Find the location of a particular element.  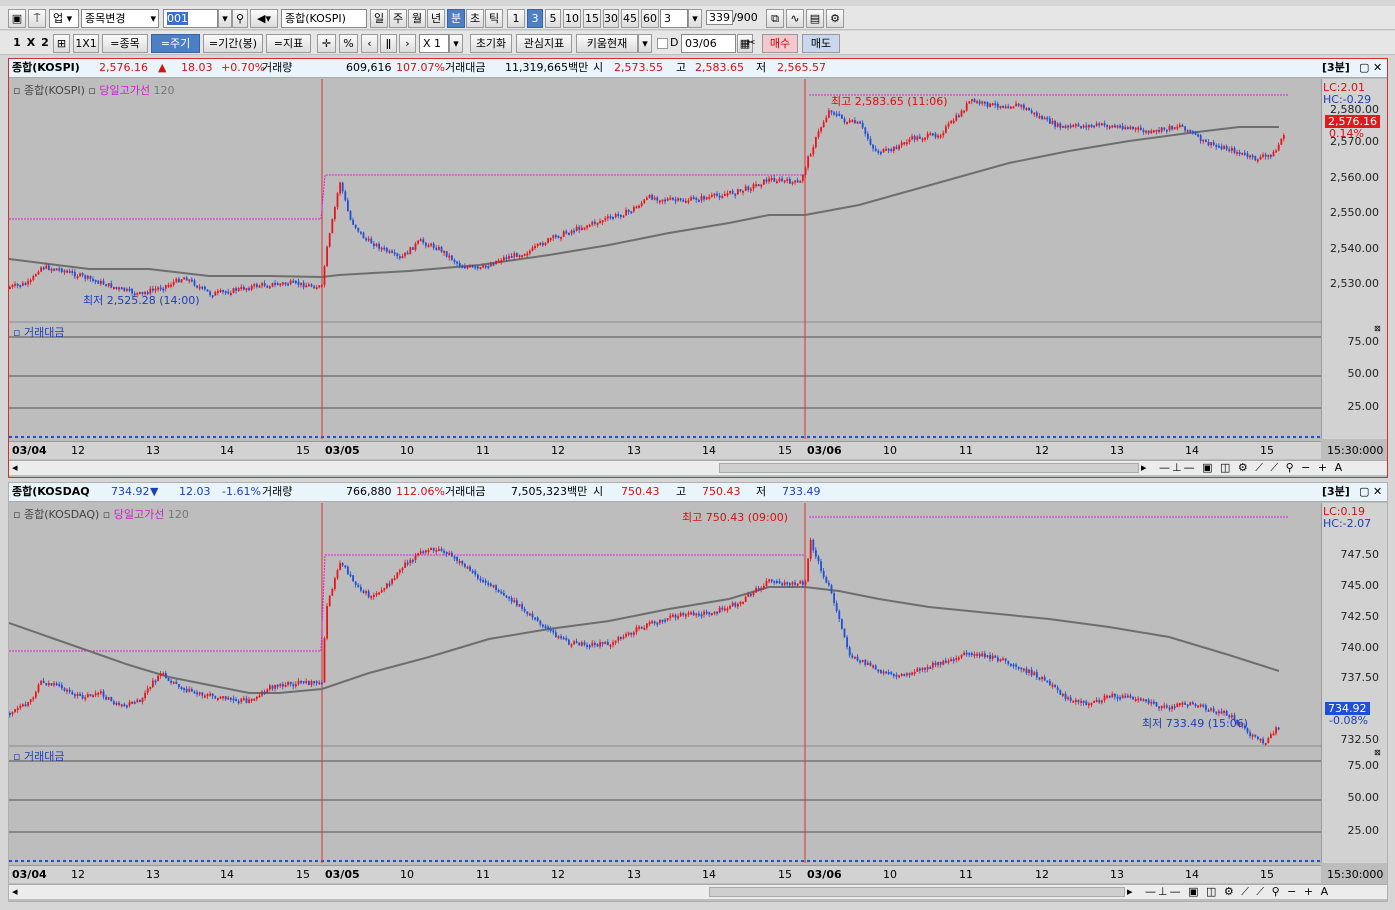

sell-button: 매도 is located at coordinates (821, 43).